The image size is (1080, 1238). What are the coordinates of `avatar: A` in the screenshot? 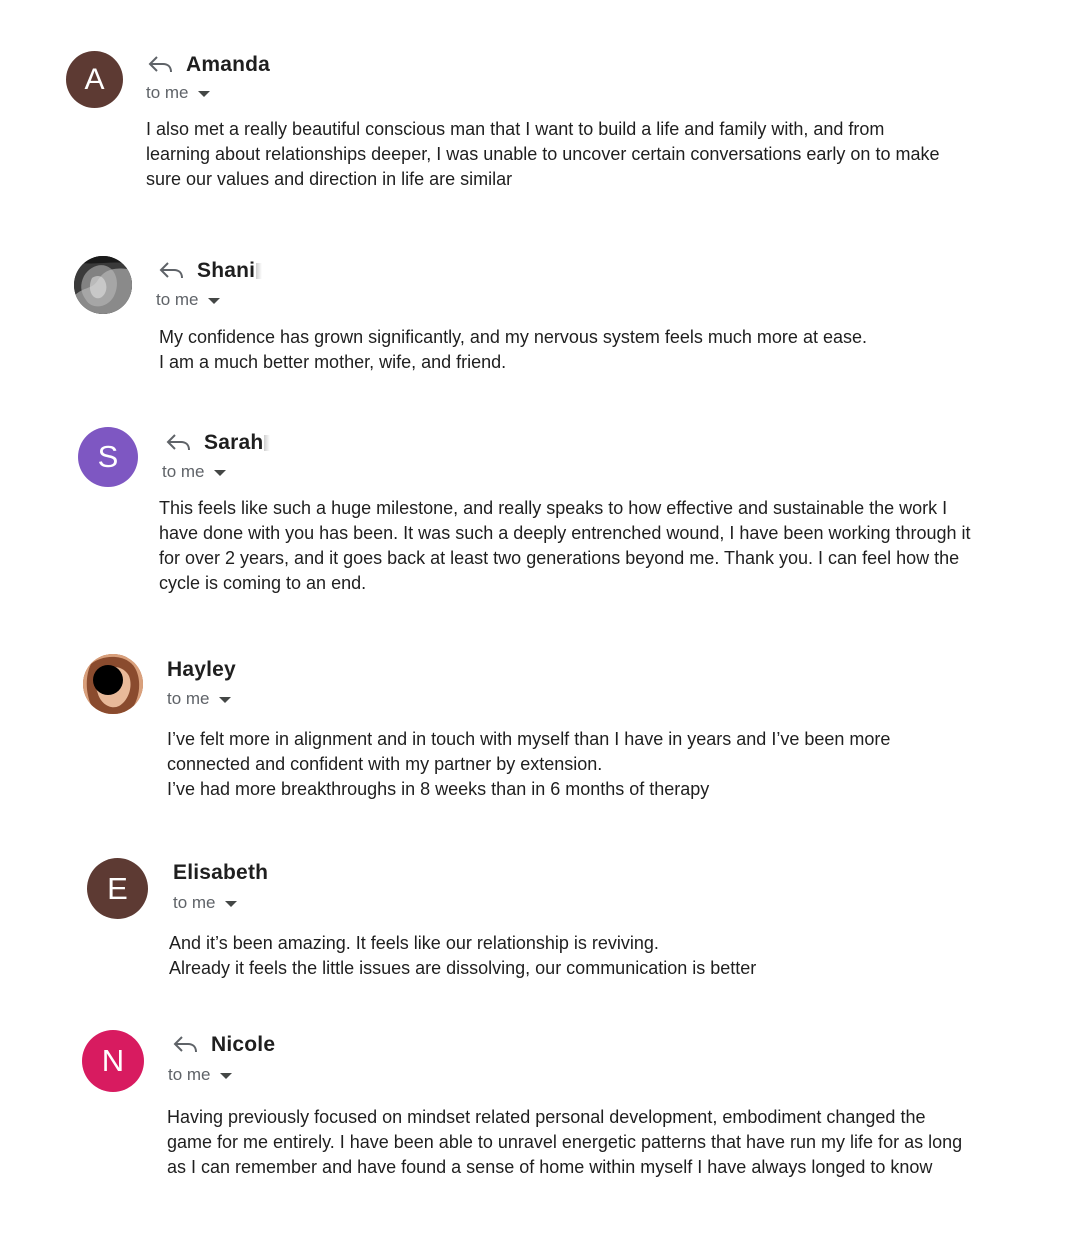 It's located at (94, 79).